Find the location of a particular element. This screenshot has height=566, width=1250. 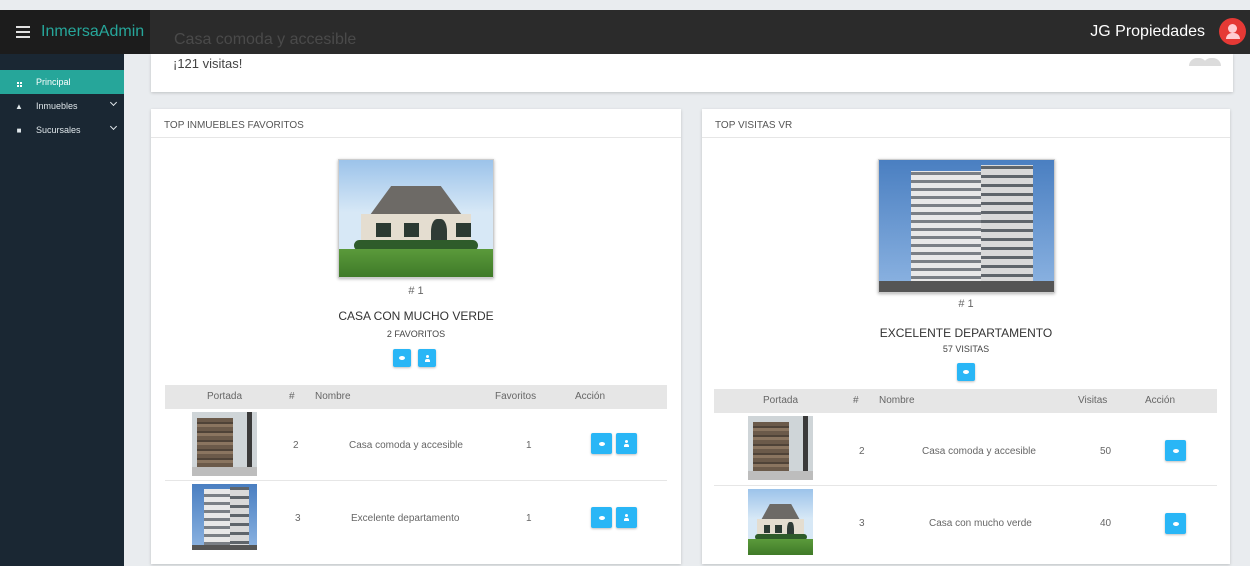

table-row: 2 Casa comoda y accesible 1 is located at coordinates (416, 444).